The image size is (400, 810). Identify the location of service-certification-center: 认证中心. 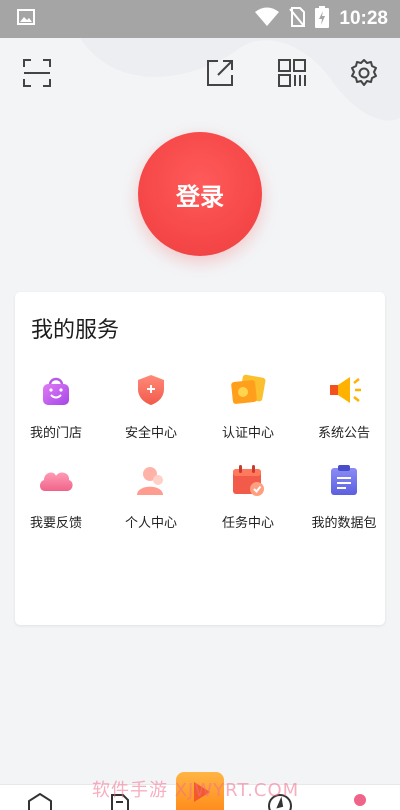
(248, 410).